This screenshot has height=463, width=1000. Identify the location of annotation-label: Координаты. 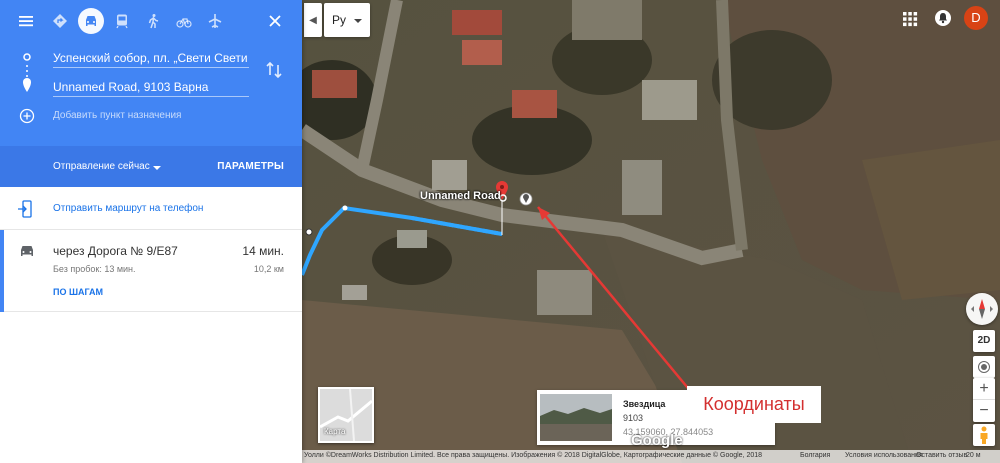
(754, 404).